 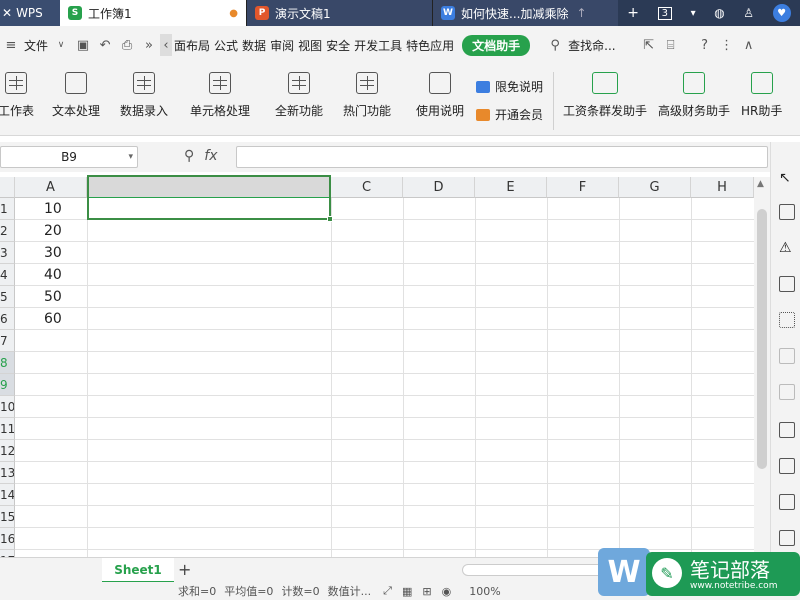 I want to click on row-header: 13, so click(x=7, y=473).